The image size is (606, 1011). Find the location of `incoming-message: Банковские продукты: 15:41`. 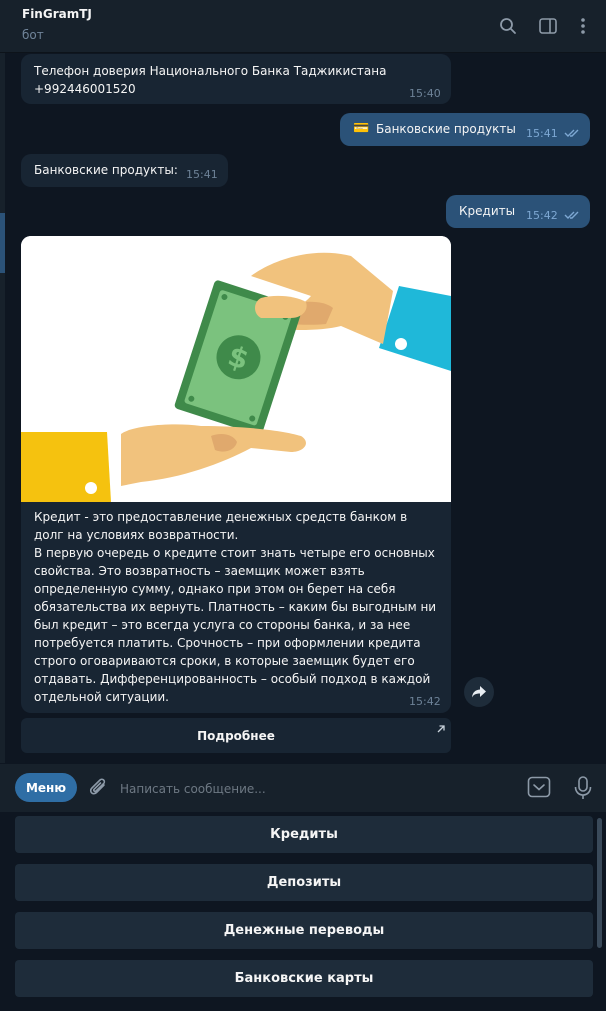

incoming-message: Банковские продукты: 15:41 is located at coordinates (124, 170).